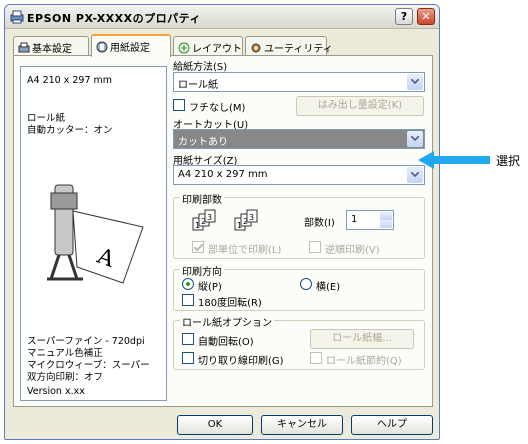  Describe the element at coordinates (404, 16) in the screenshot. I see `help-button: ?` at that location.